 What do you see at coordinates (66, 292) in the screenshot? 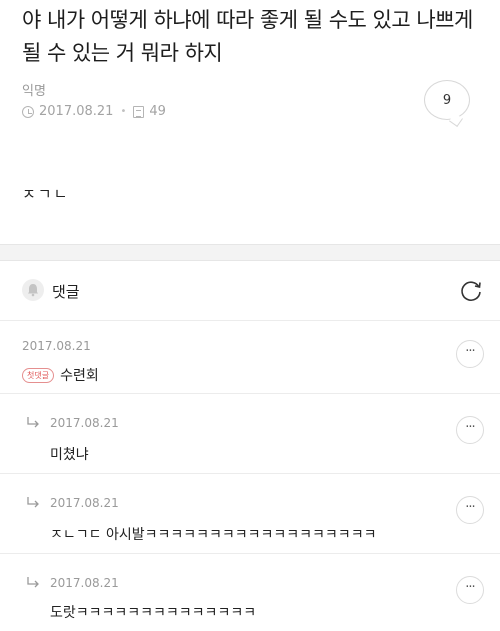
I see `comments-label: 댓글` at bounding box center [66, 292].